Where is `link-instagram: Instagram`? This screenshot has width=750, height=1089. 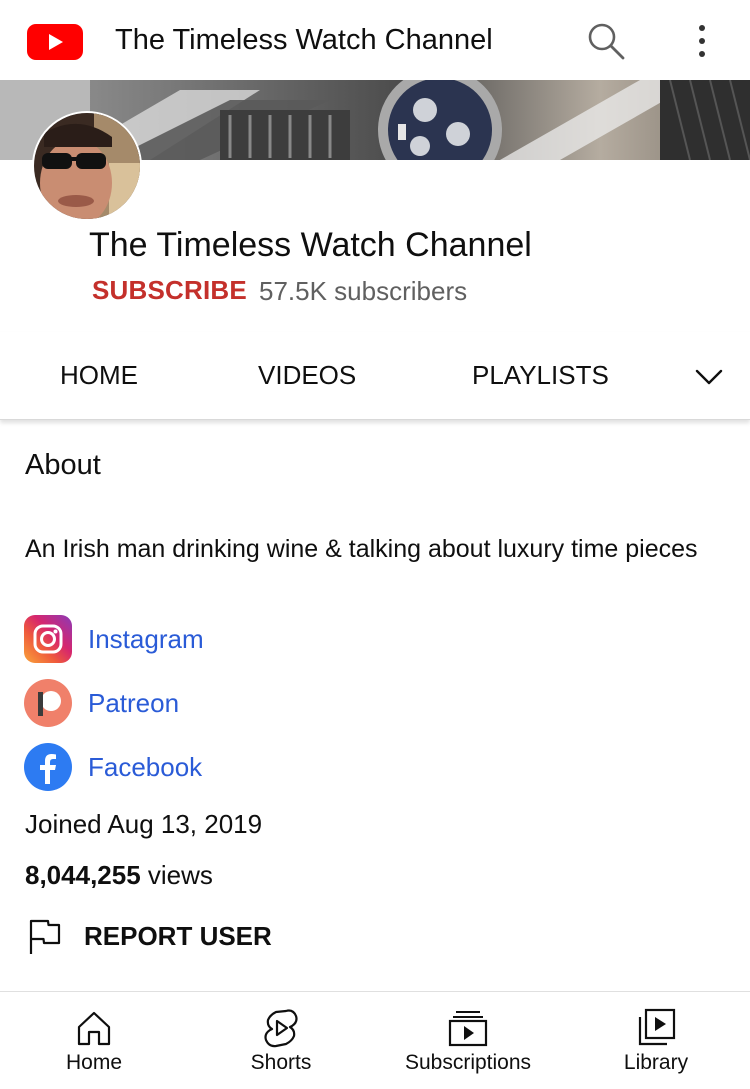
link-instagram: Instagram is located at coordinates (114, 639).